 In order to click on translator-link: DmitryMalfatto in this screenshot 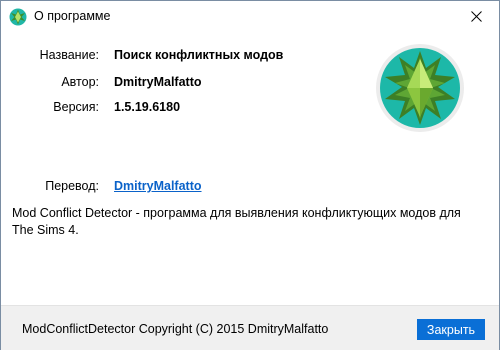, I will do `click(158, 186)`.